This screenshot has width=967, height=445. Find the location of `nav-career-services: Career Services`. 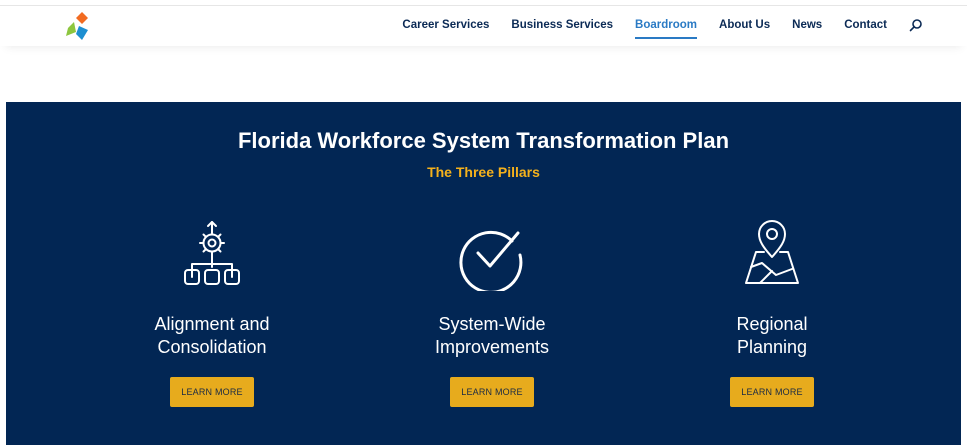

nav-career-services: Career Services is located at coordinates (445, 25).